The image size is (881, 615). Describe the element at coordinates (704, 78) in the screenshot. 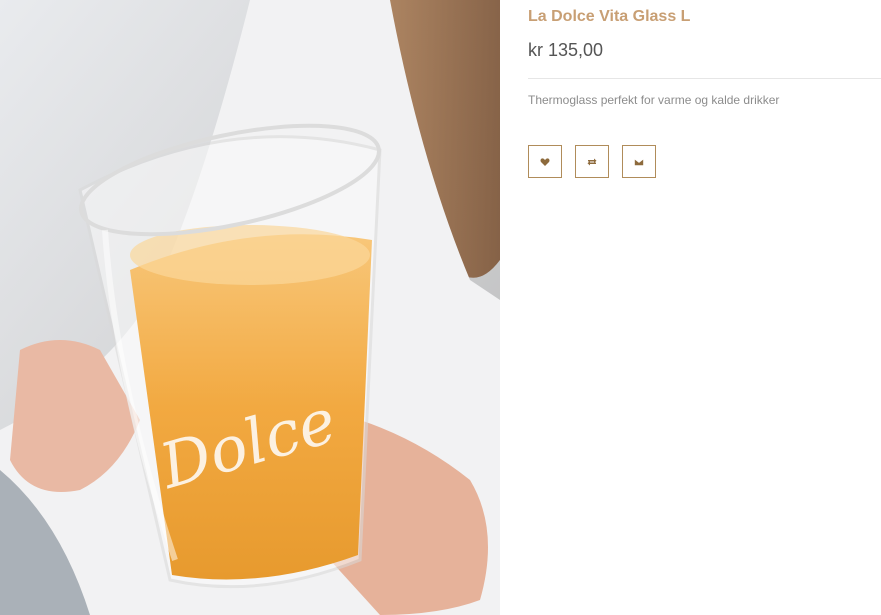

I see `divider` at that location.